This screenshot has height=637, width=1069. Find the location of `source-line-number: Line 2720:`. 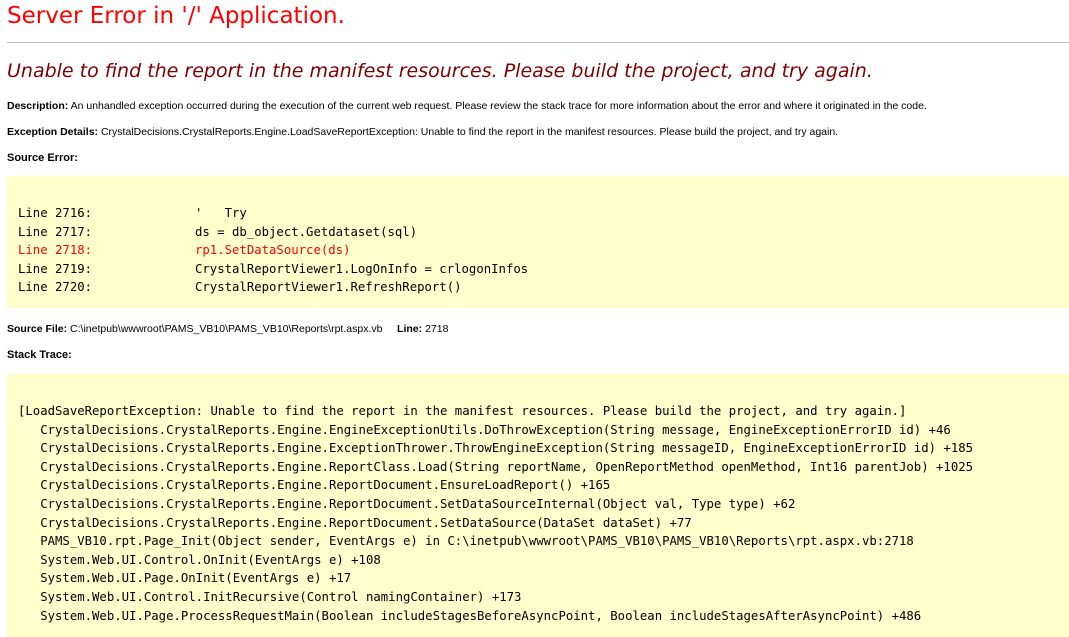

source-line-number: Line 2720: is located at coordinates (55, 287).